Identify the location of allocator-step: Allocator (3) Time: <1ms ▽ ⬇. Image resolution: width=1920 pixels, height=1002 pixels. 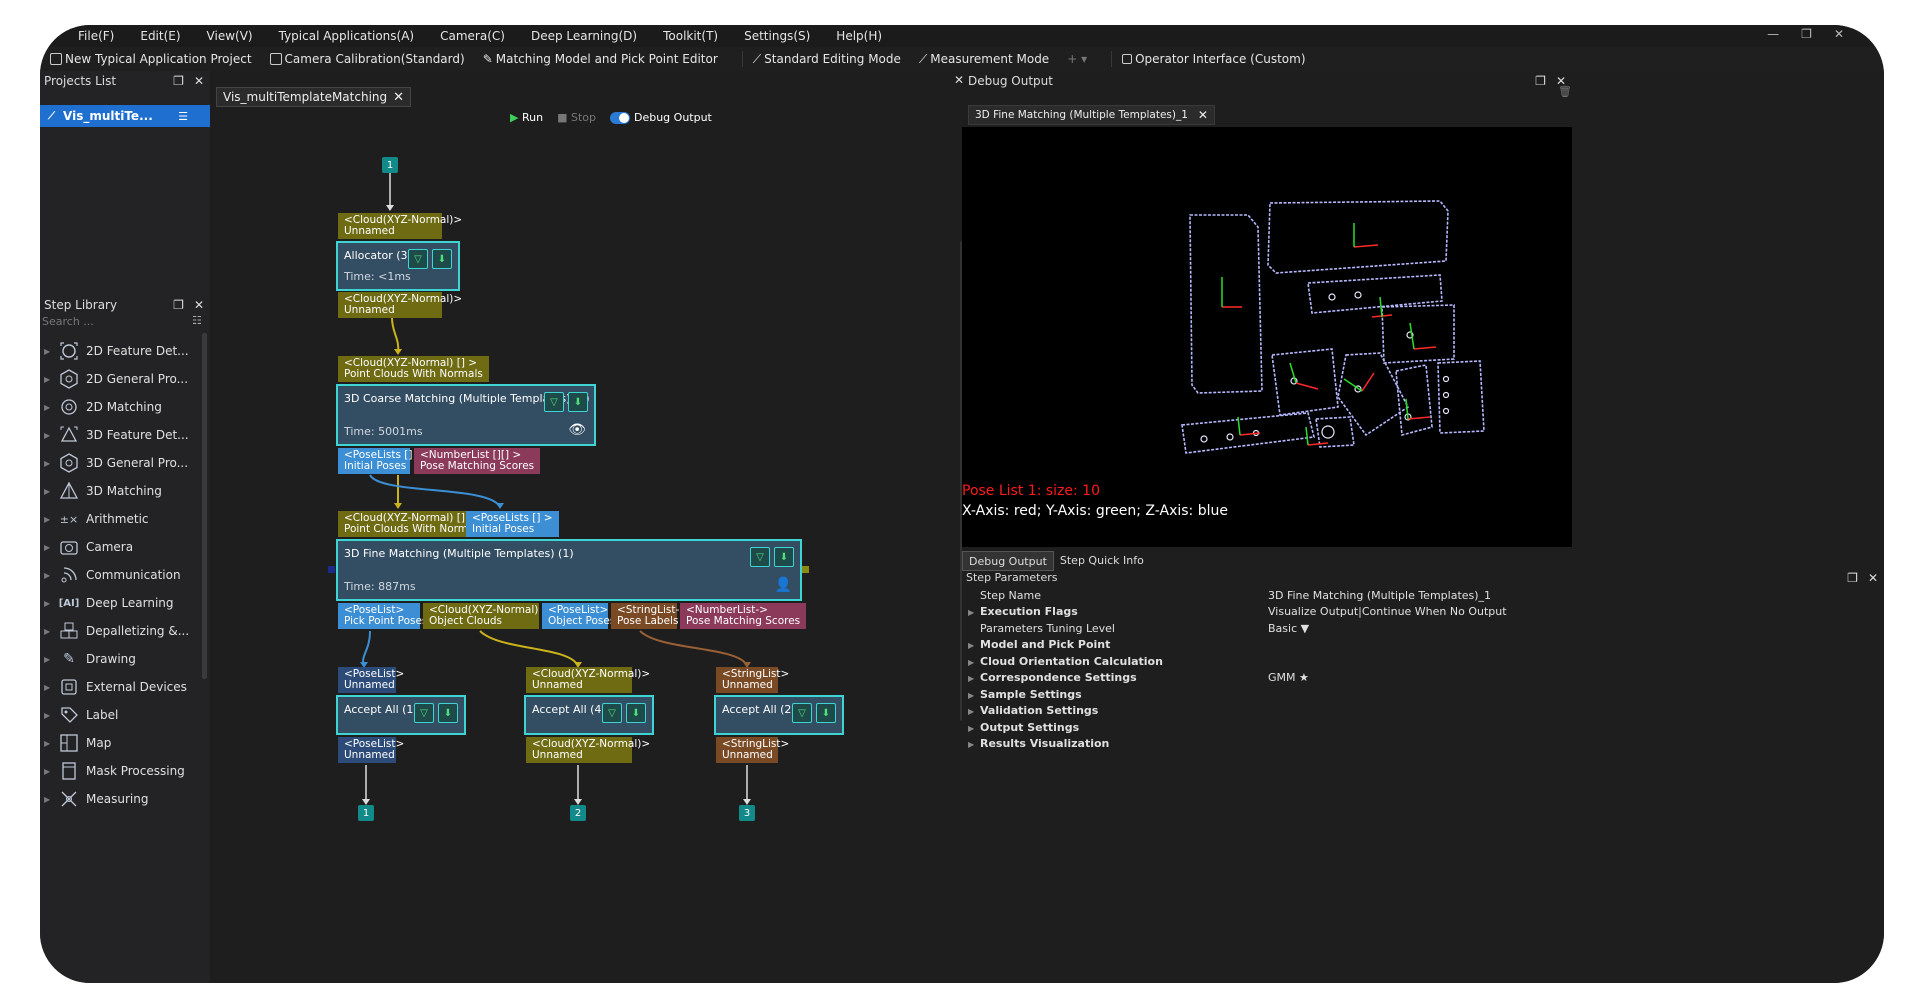
(398, 266).